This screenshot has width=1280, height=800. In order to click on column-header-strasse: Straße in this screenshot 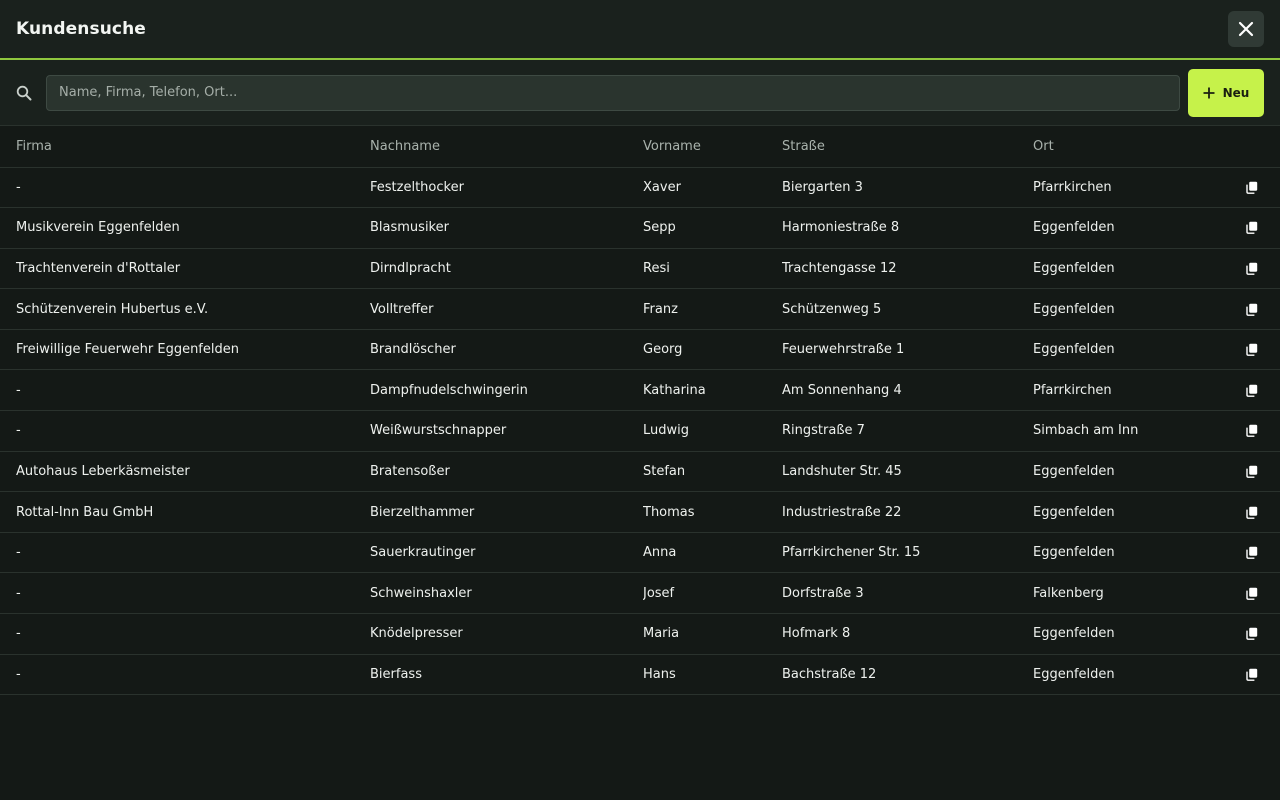, I will do `click(907, 147)`.